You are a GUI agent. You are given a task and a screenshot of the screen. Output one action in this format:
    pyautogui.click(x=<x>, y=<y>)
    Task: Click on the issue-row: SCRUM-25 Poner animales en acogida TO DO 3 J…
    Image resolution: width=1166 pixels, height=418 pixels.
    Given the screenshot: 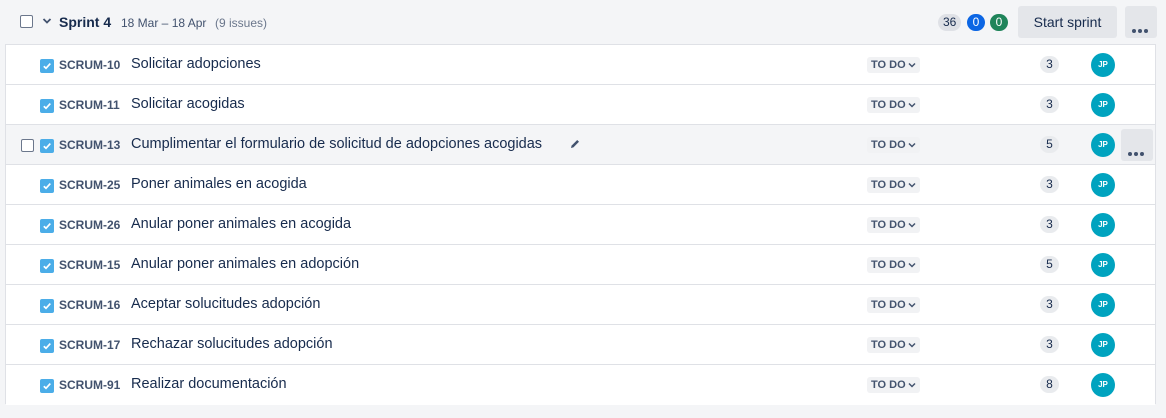 What is the action you would take?
    pyautogui.click(x=580, y=185)
    